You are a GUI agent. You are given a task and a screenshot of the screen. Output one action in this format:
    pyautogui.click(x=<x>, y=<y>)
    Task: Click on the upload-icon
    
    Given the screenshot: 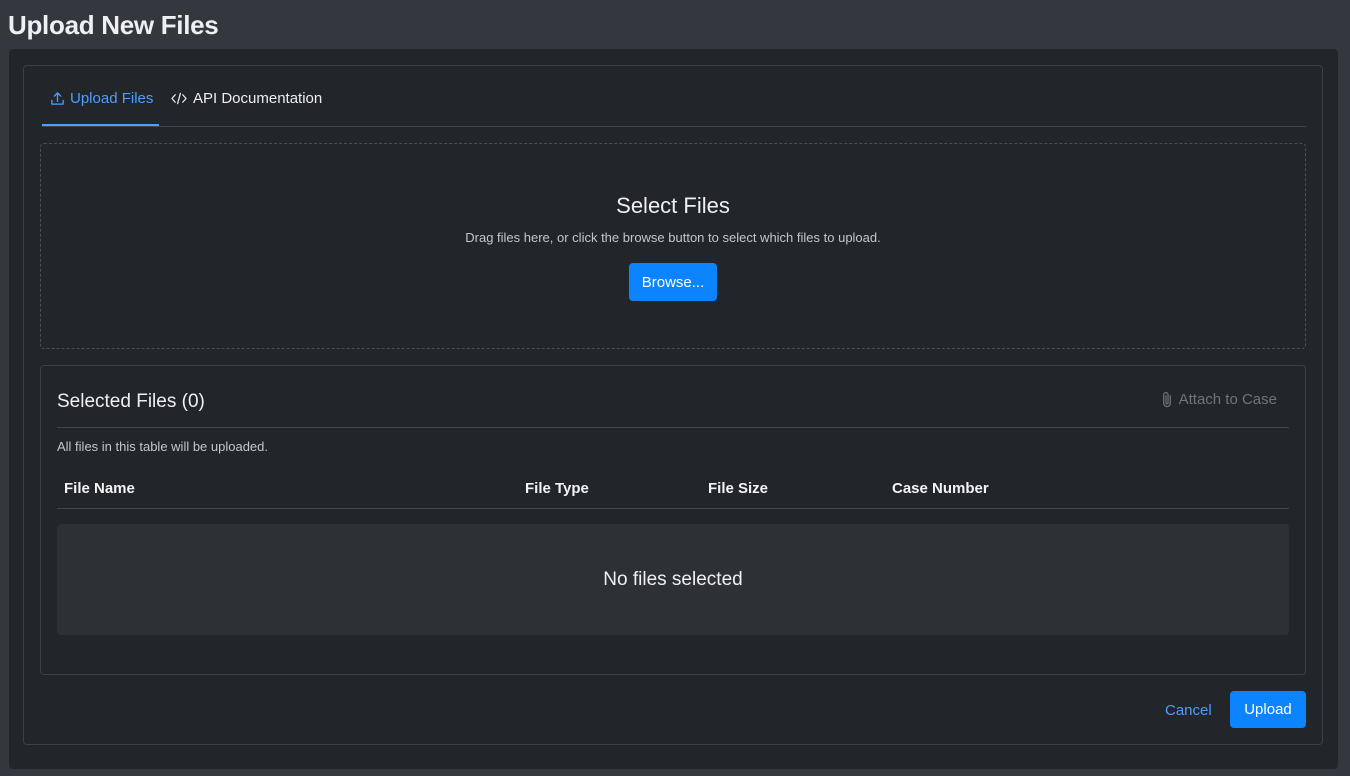 What is the action you would take?
    pyautogui.click(x=57, y=98)
    